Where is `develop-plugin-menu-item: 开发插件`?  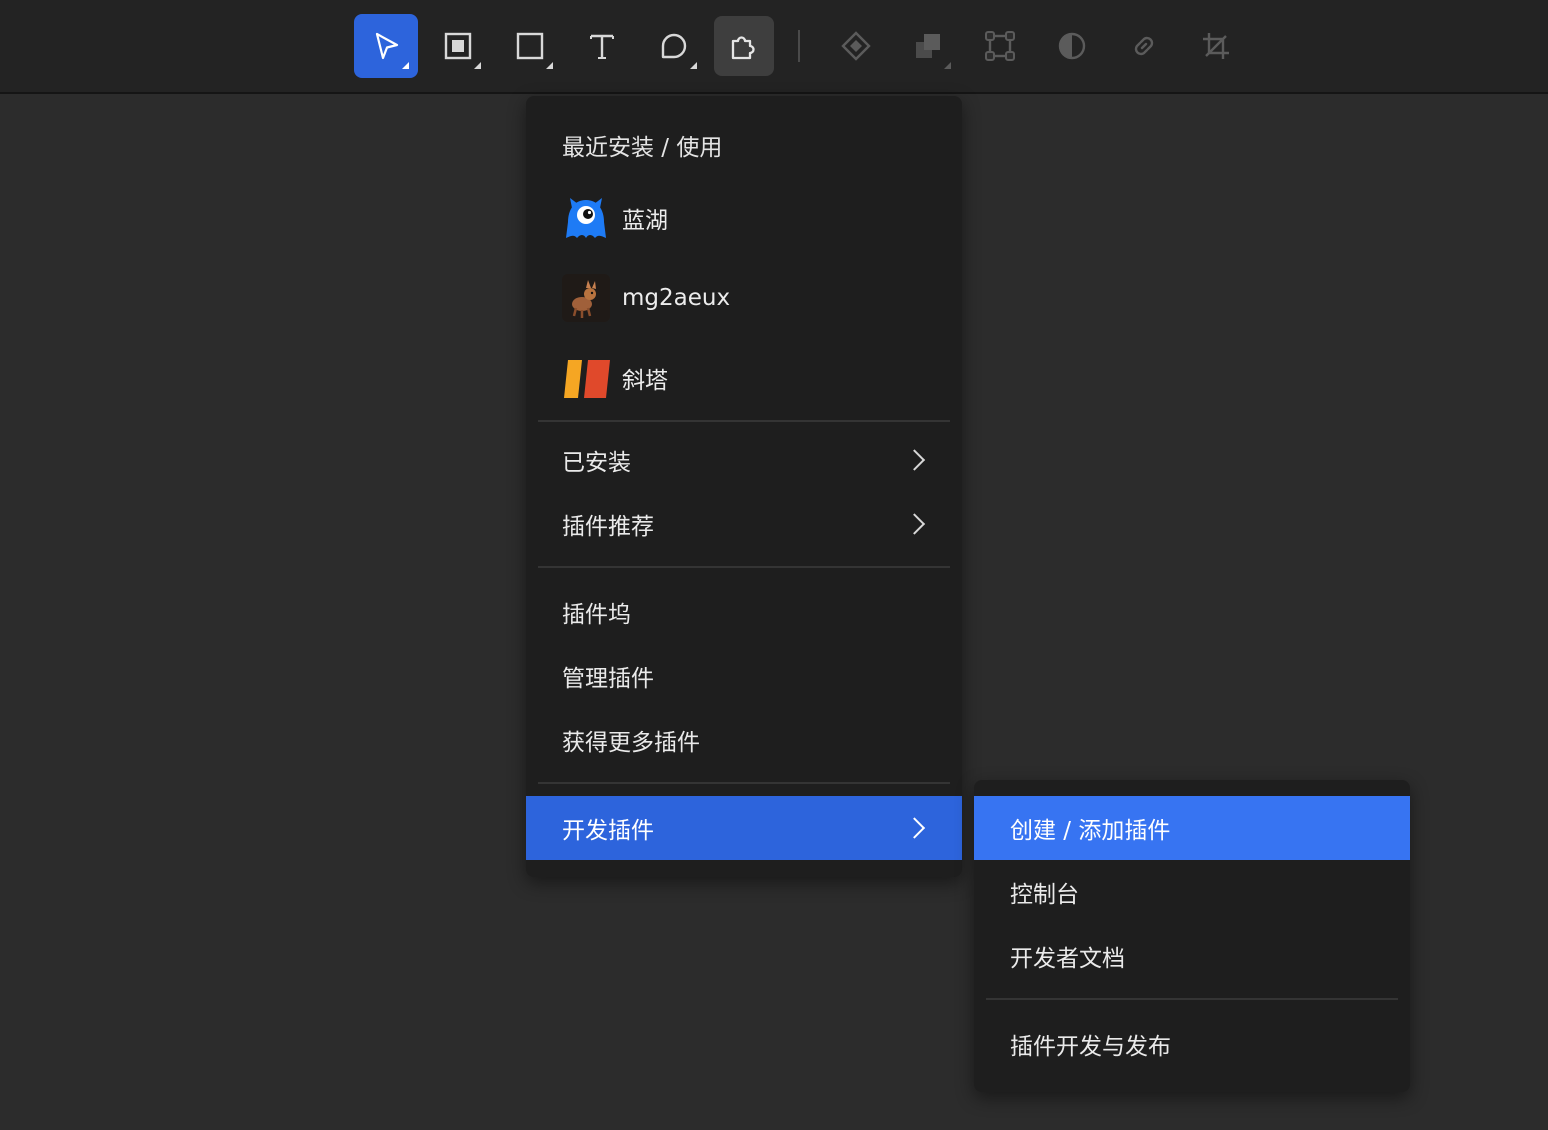
develop-plugin-menu-item: 开发插件 is located at coordinates (744, 828).